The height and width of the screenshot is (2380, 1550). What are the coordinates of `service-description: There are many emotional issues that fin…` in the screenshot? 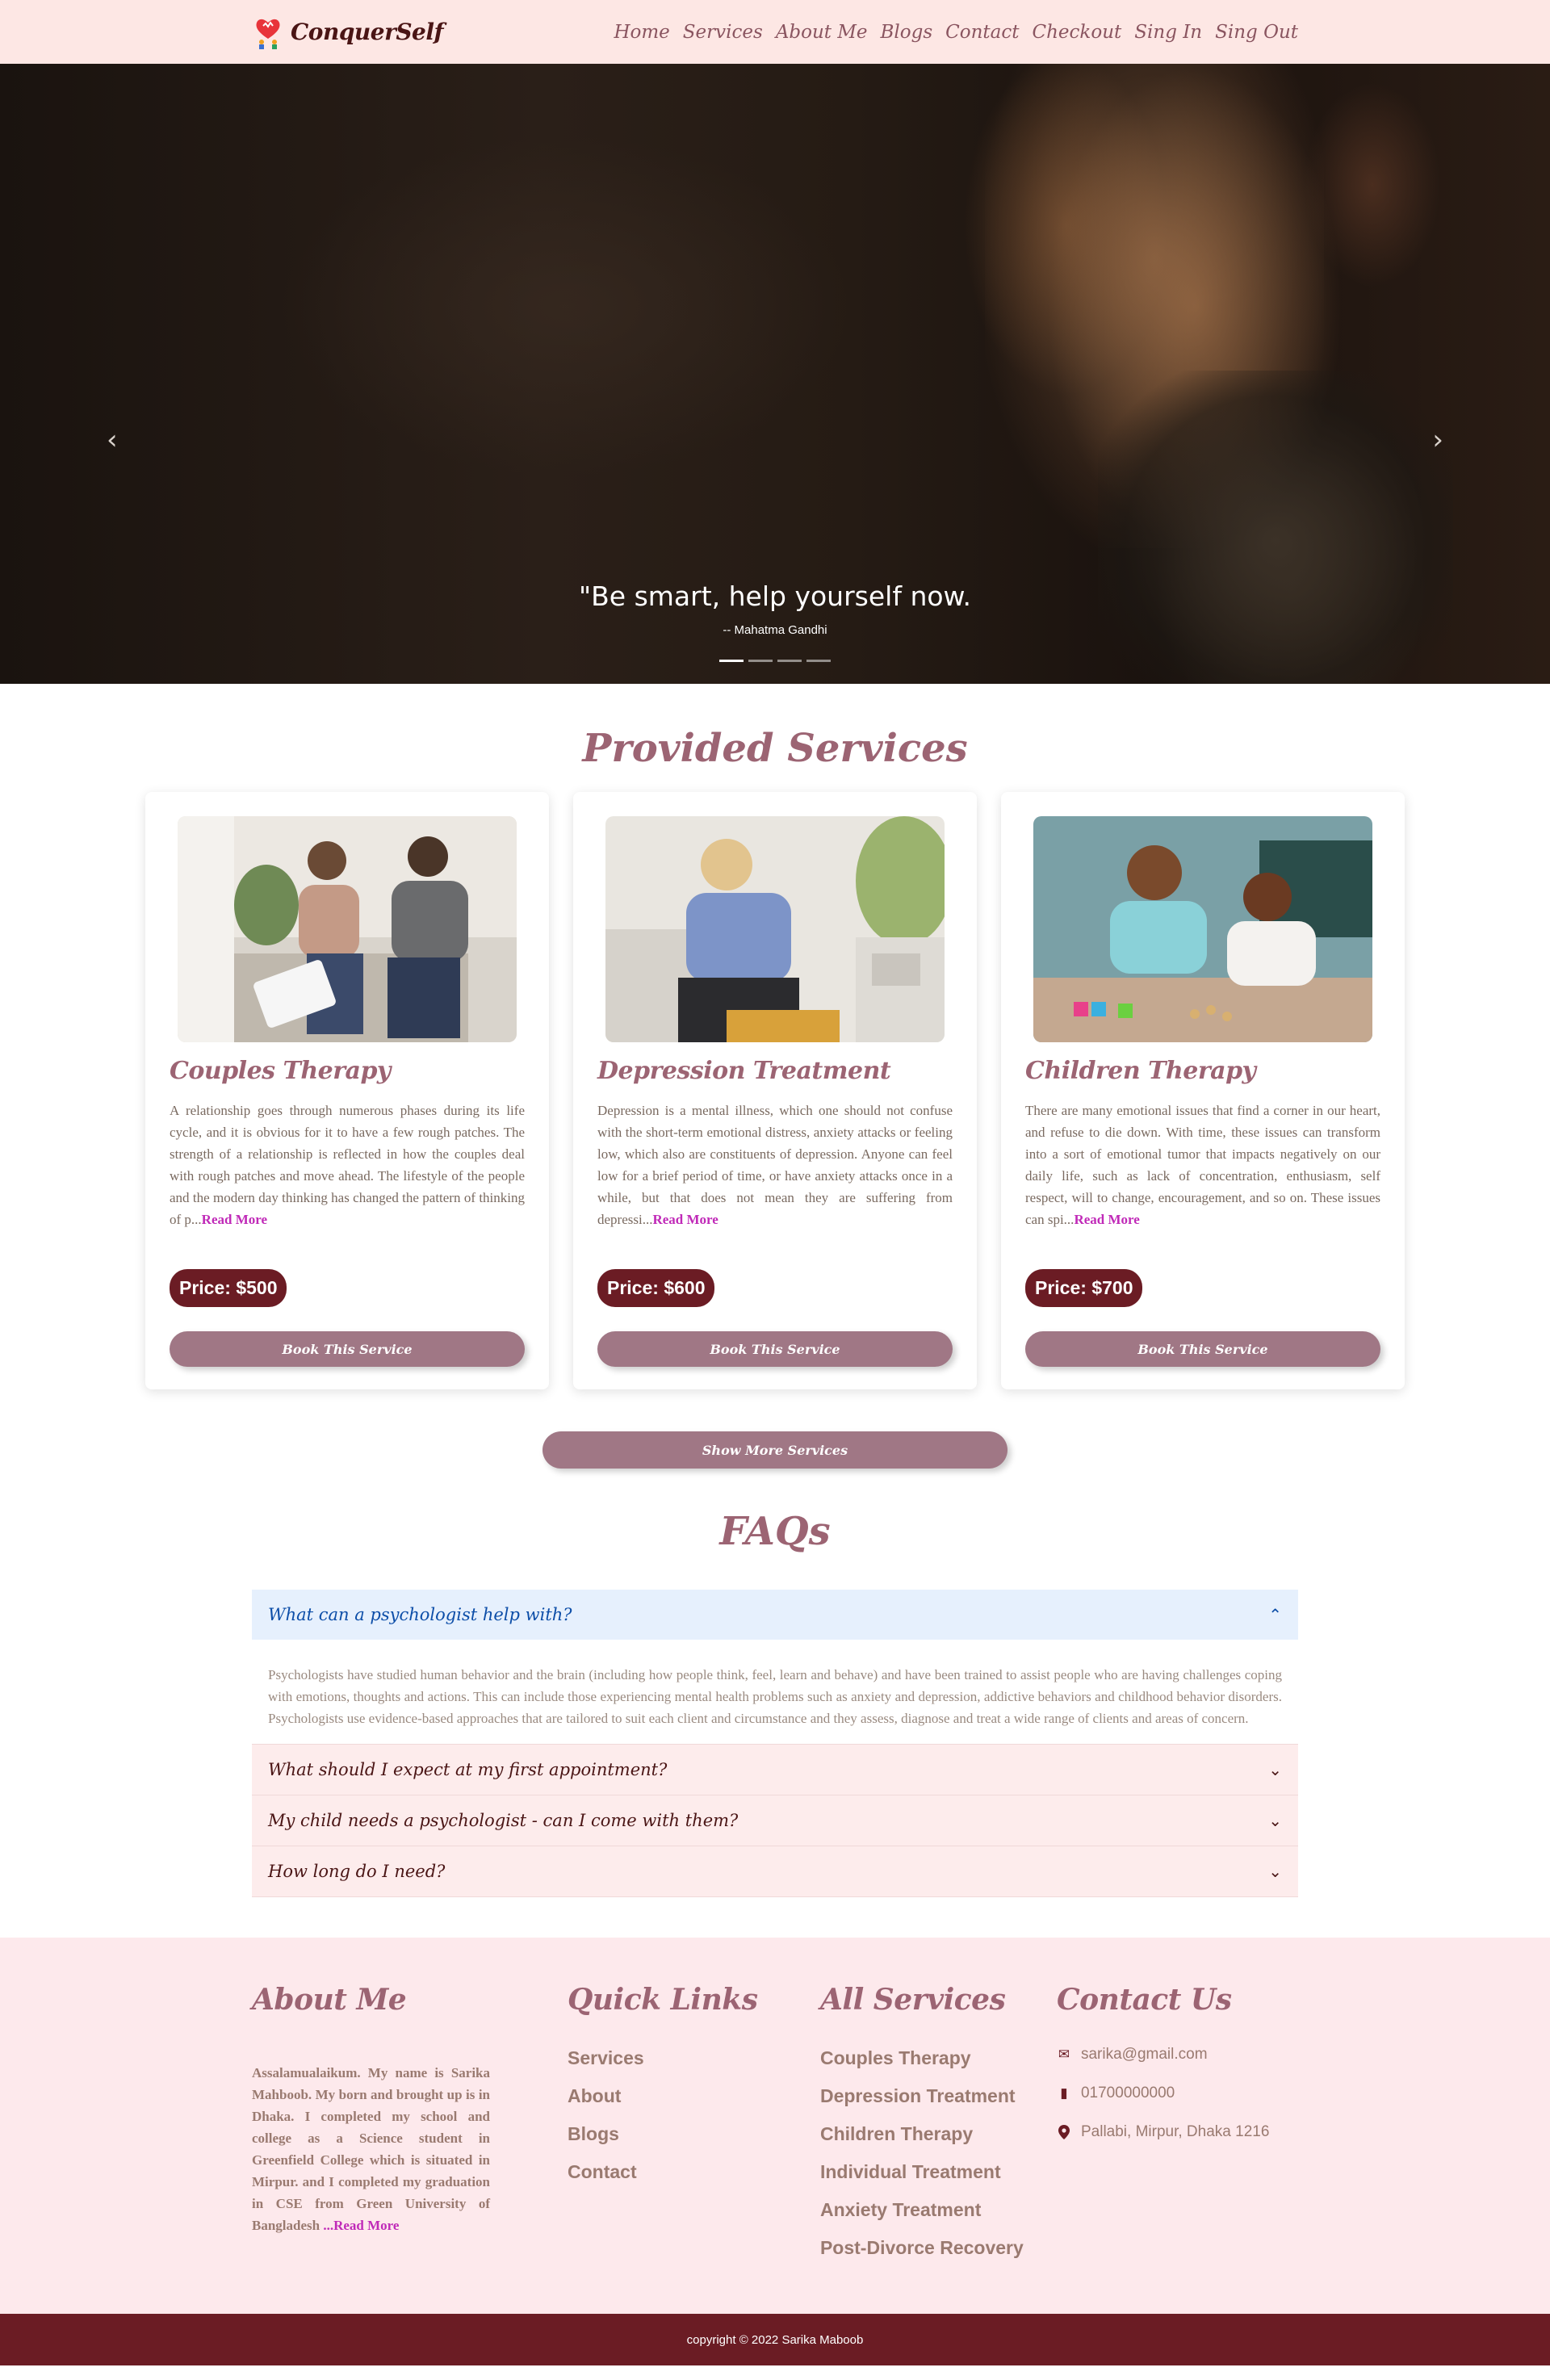 It's located at (1202, 1176).